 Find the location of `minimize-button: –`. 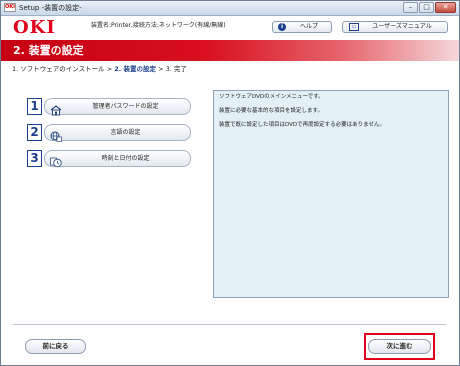

minimize-button: – is located at coordinates (410, 7).